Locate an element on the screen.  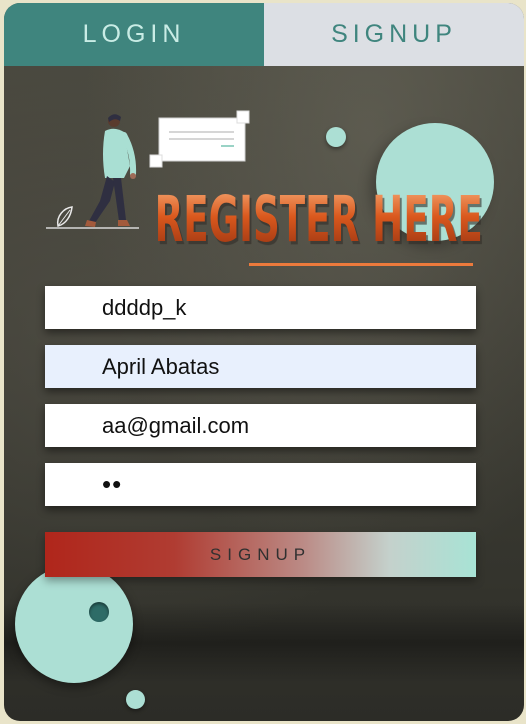
page-title: REGISTER HERE is located at coordinates (319, 220).